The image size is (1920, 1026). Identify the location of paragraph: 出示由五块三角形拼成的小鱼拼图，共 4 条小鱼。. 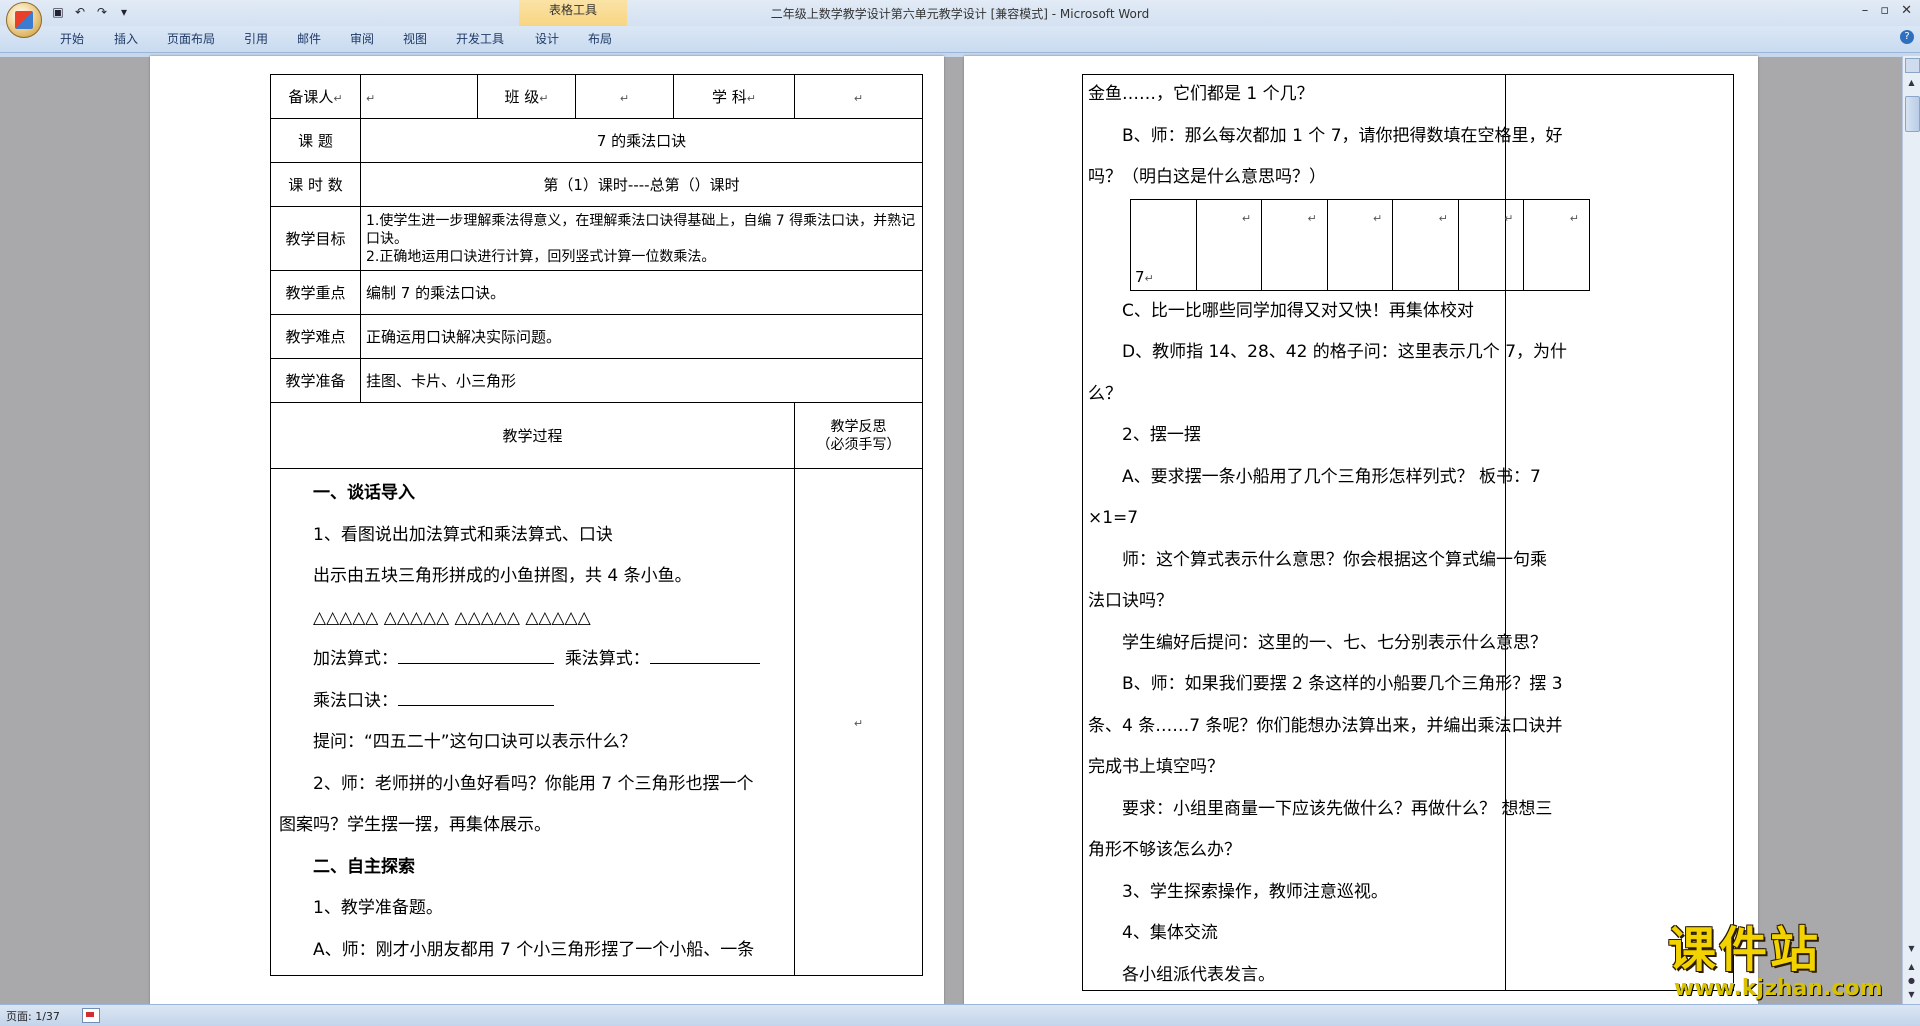
(502, 576).